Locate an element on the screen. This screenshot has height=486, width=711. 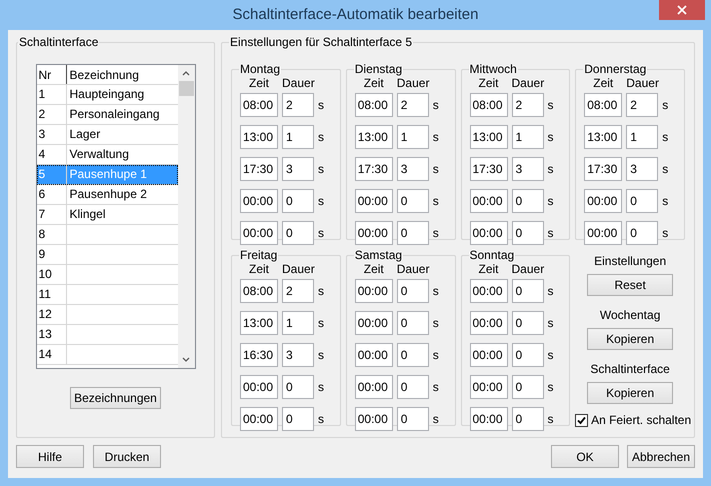
footer-button: OK is located at coordinates (585, 456).